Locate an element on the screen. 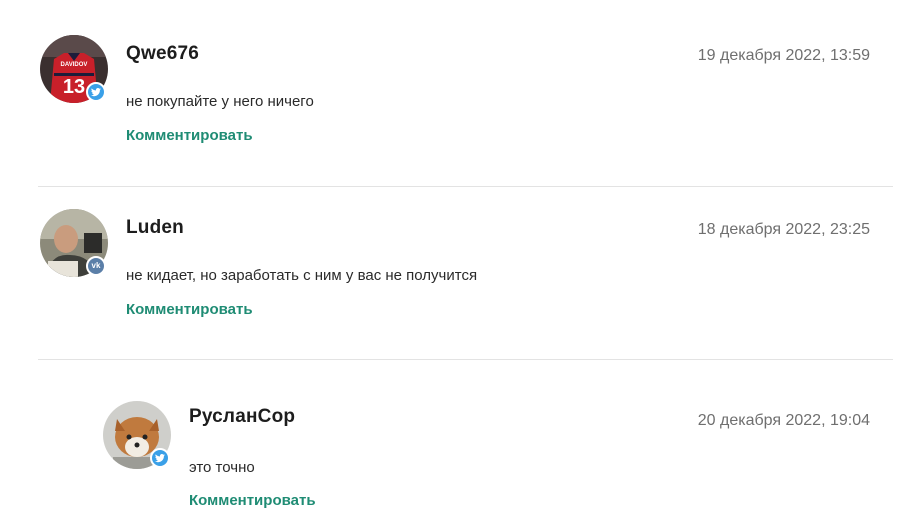  comment-text: это точно is located at coordinates (222, 467).